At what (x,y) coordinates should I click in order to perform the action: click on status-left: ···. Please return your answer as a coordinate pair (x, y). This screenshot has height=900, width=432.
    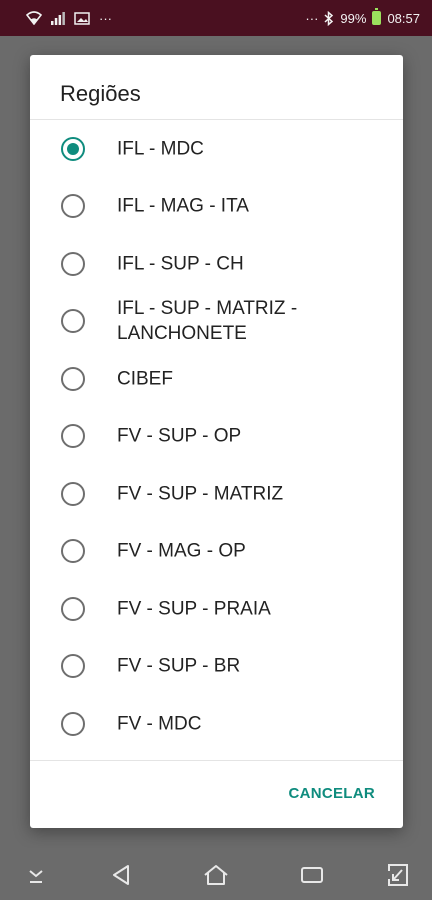
    Looking at the image, I should click on (69, 18).